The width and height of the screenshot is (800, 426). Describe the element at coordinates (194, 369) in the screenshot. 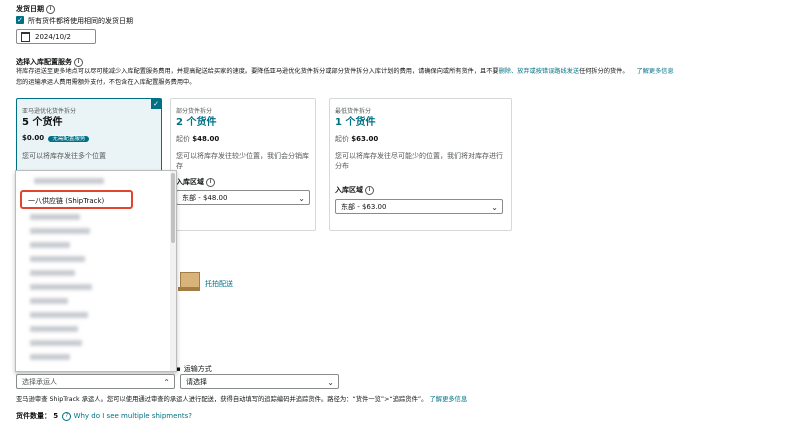

I see `shipping-method-label: ▪ 运输方式` at that location.